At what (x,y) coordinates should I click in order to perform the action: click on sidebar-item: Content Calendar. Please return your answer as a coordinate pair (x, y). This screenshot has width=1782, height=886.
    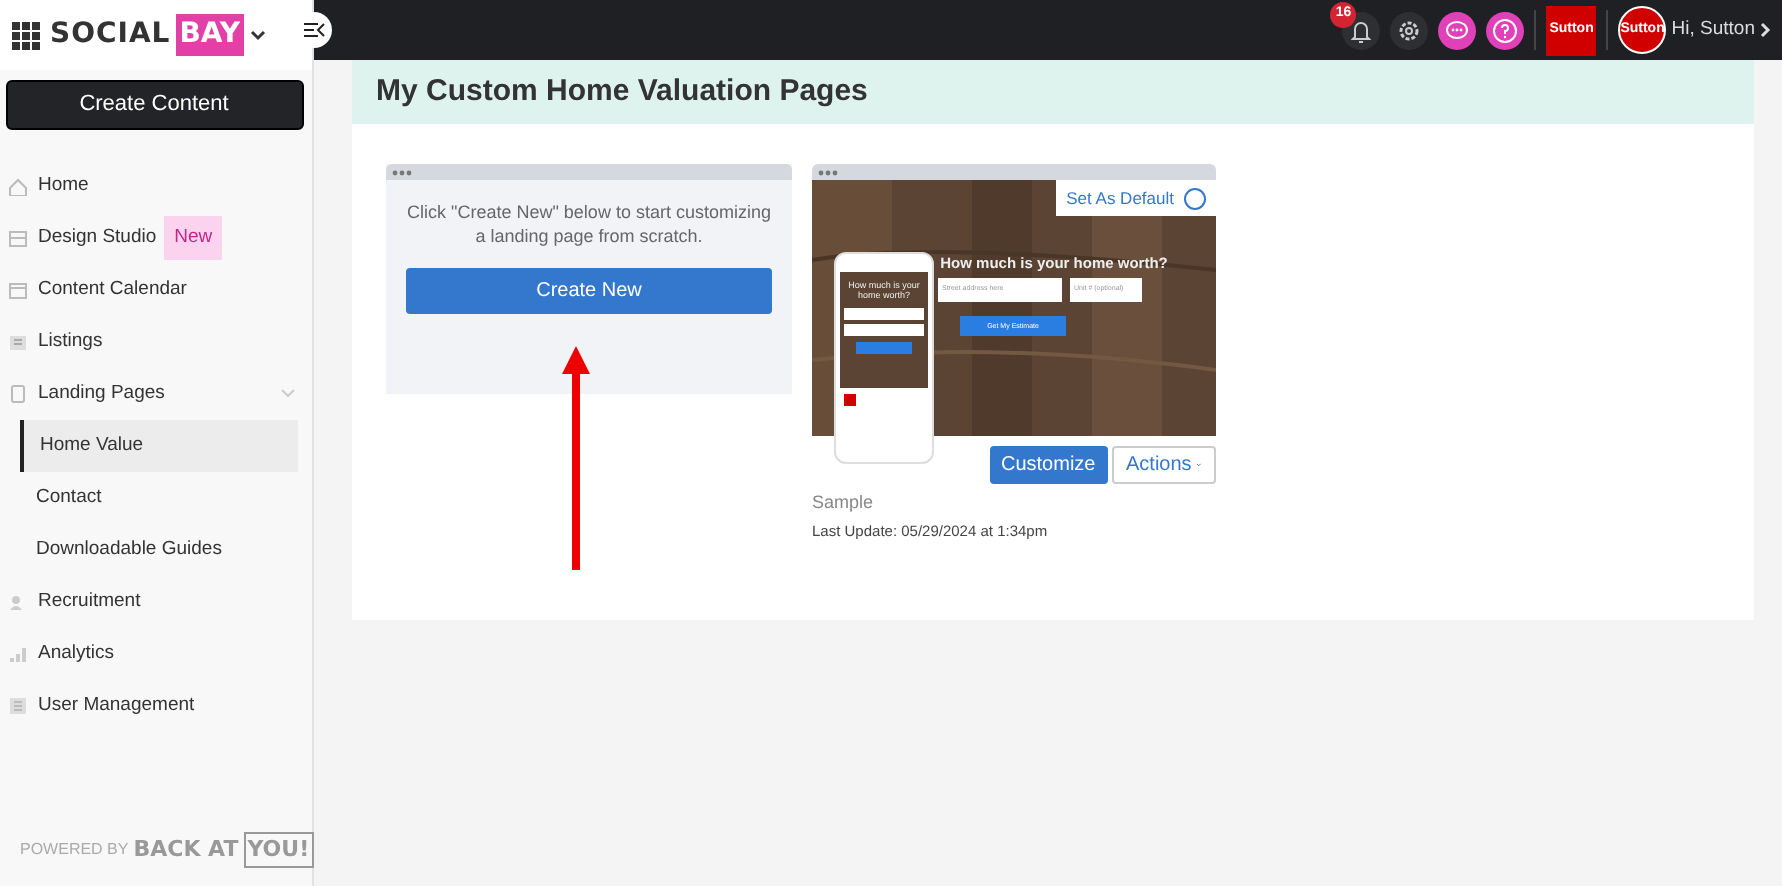
    Looking at the image, I should click on (156, 290).